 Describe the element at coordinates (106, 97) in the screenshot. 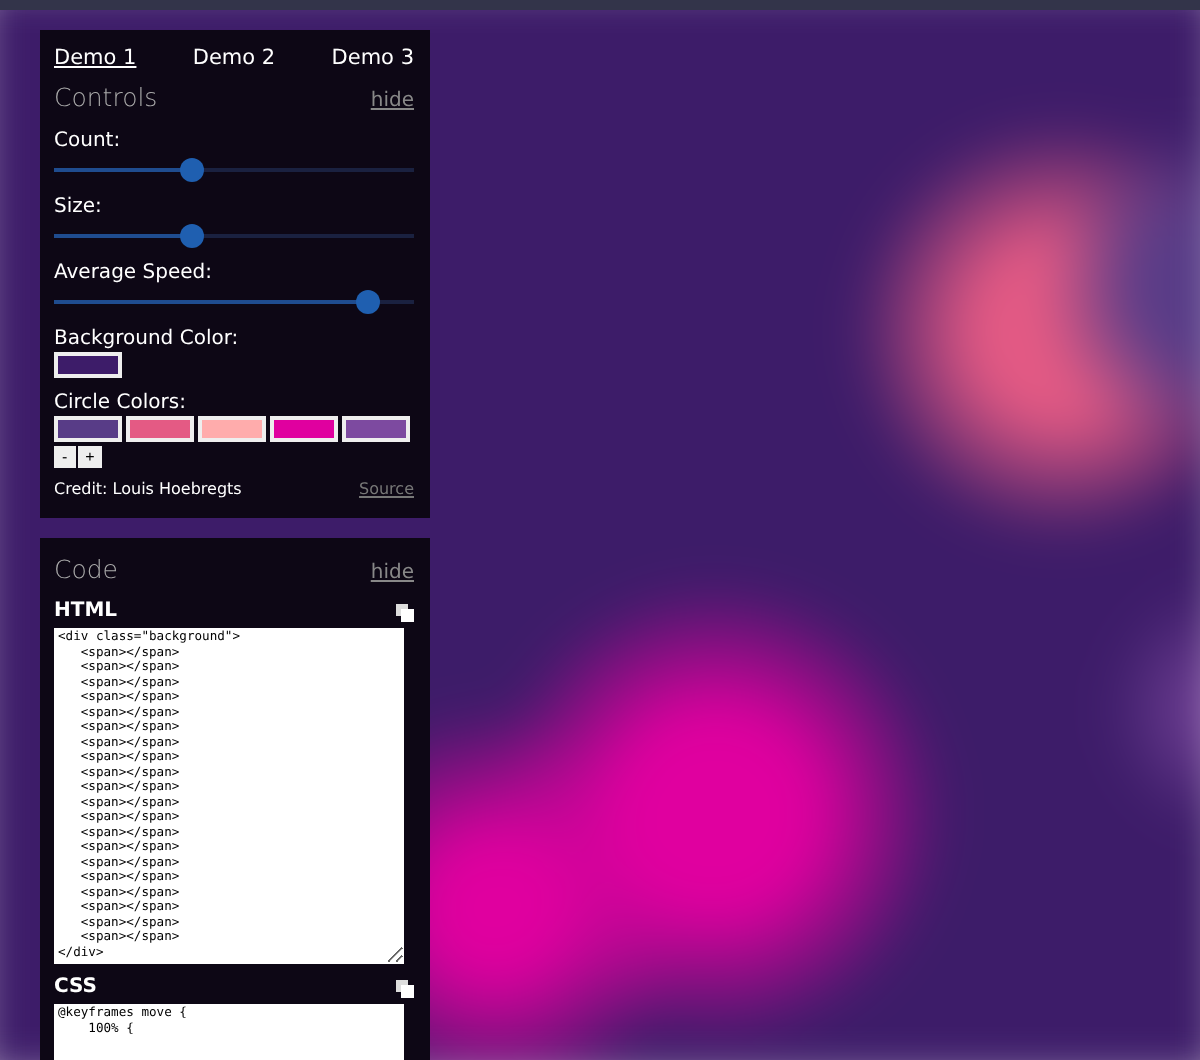

I see `panel-title: Controls` at that location.